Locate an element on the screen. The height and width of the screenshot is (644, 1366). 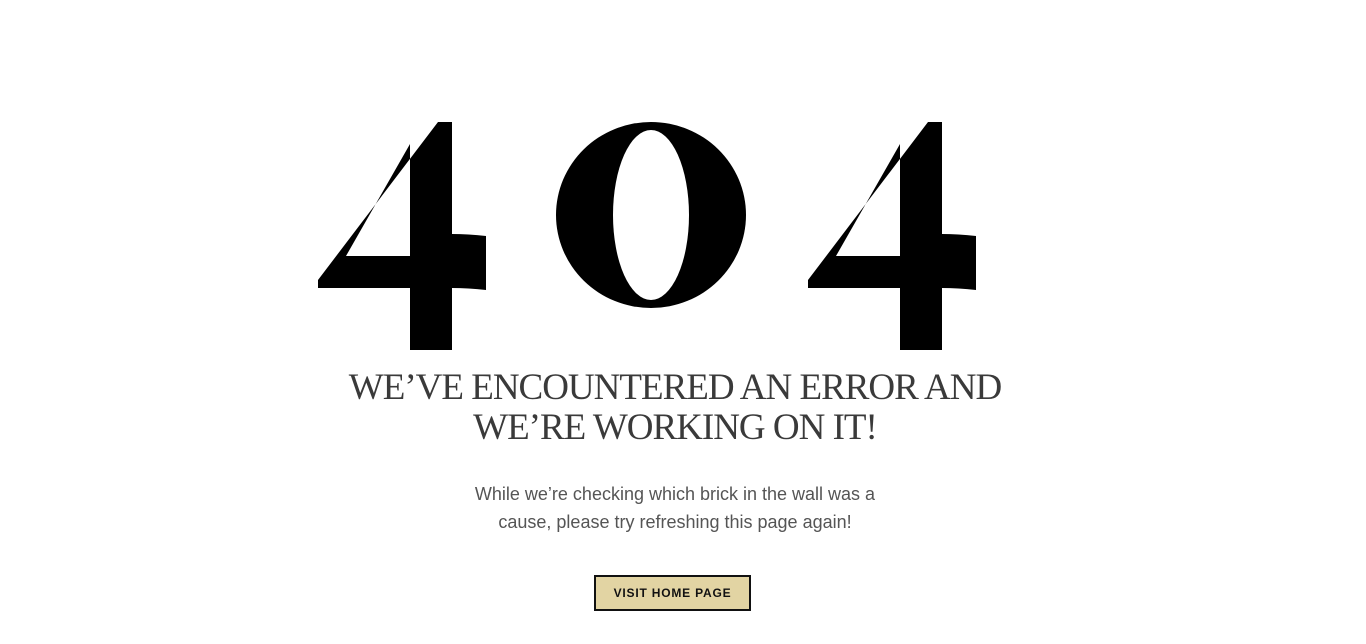
error-digit-four-left is located at coordinates (402, 236).